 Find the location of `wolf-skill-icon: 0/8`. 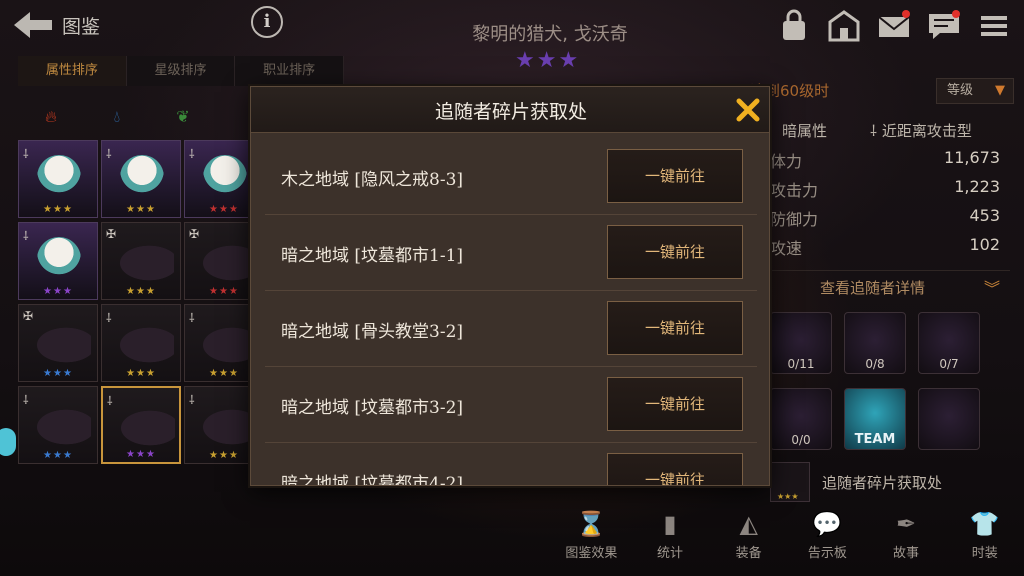

wolf-skill-icon: 0/8 is located at coordinates (875, 343).